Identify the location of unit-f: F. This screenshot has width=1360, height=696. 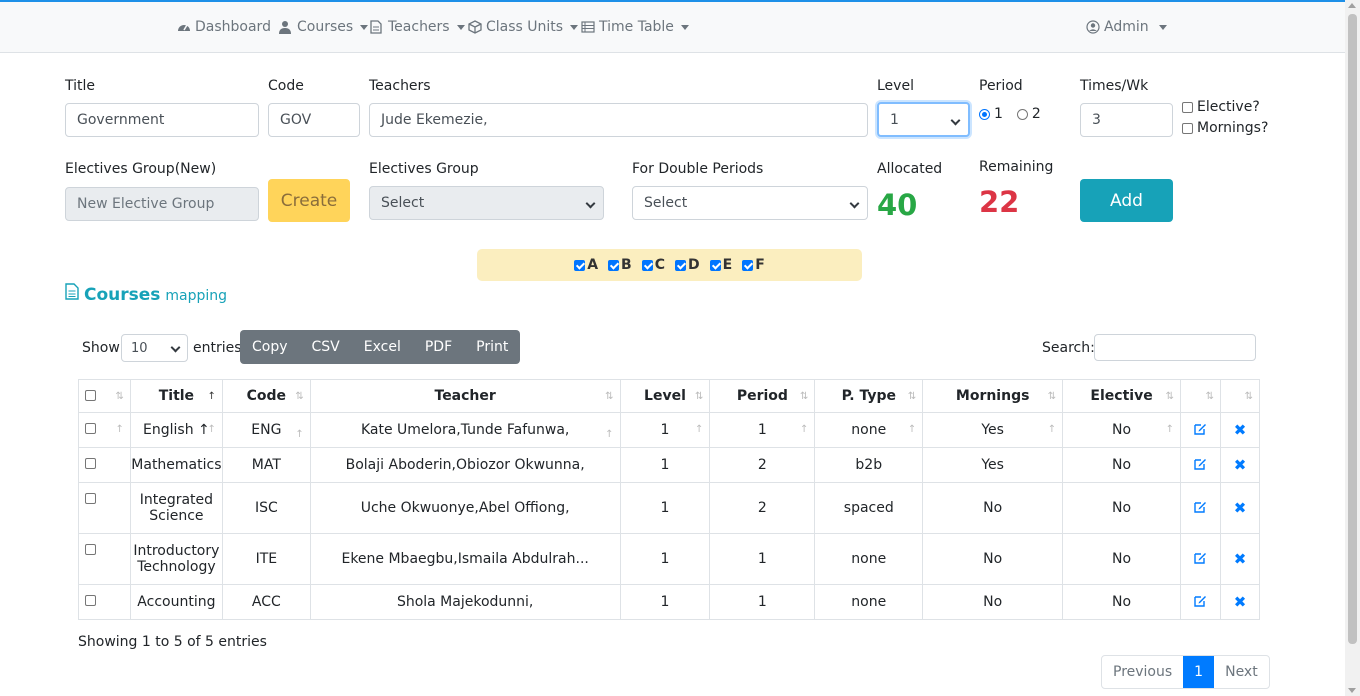
(753, 265).